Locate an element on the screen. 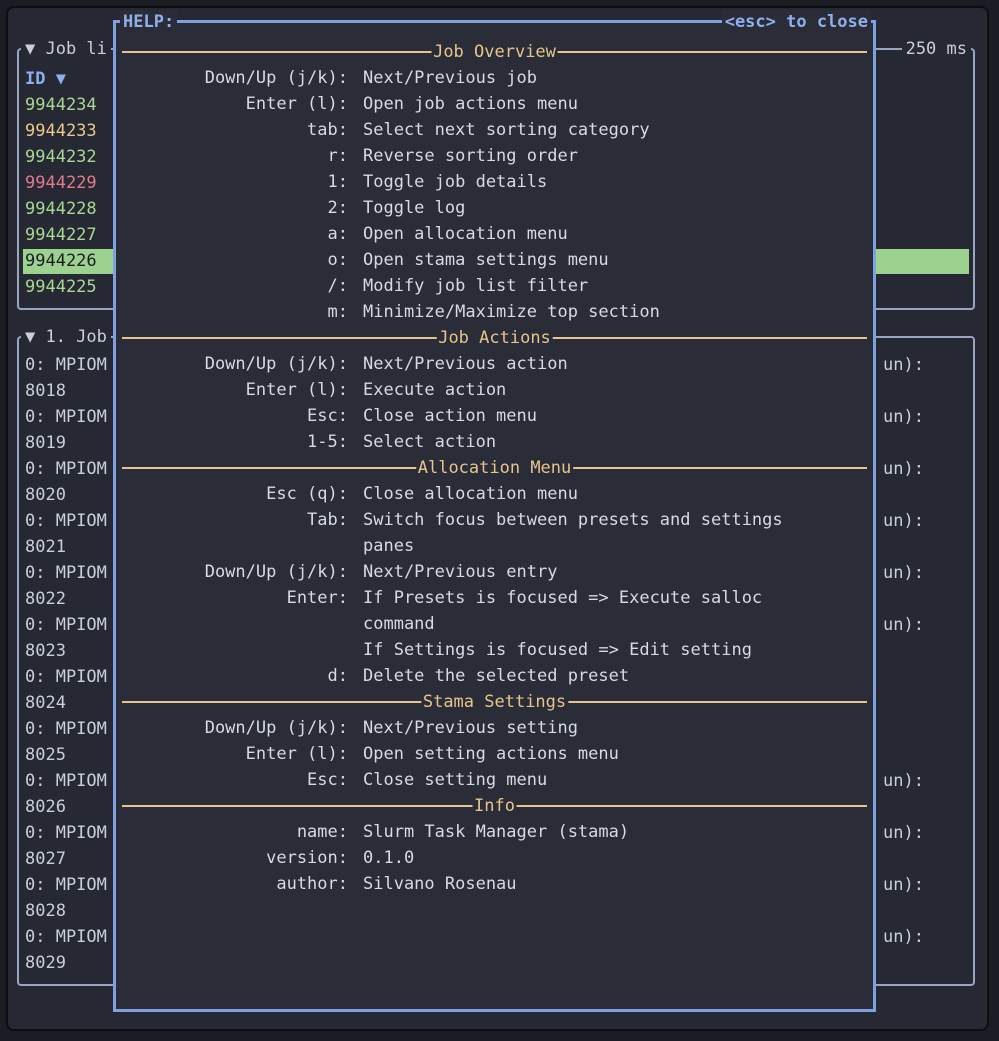  job-row: 9944234 is located at coordinates (61, 105).